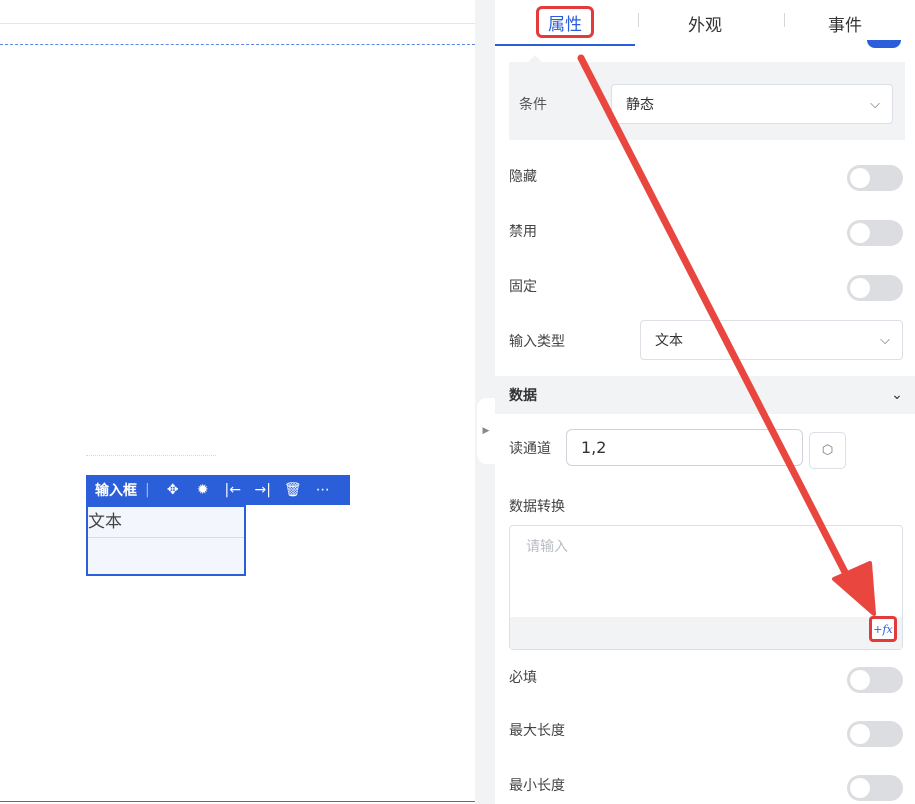 The image size is (915, 804). What do you see at coordinates (706, 587) in the screenshot?
I see `data-transform-textarea: 请输入` at bounding box center [706, 587].